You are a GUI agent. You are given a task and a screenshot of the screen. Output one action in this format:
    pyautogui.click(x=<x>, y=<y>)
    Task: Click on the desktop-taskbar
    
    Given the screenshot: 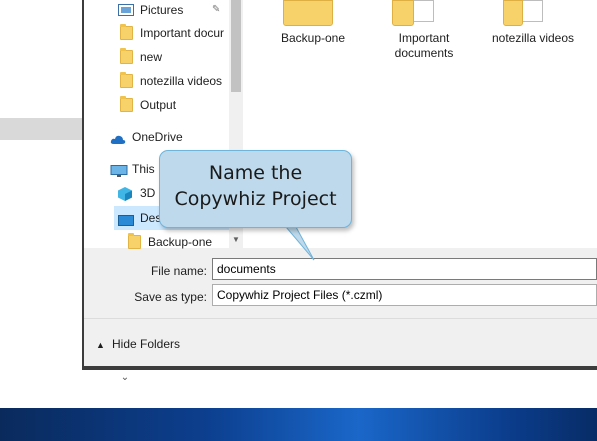 What is the action you would take?
    pyautogui.click(x=298, y=424)
    